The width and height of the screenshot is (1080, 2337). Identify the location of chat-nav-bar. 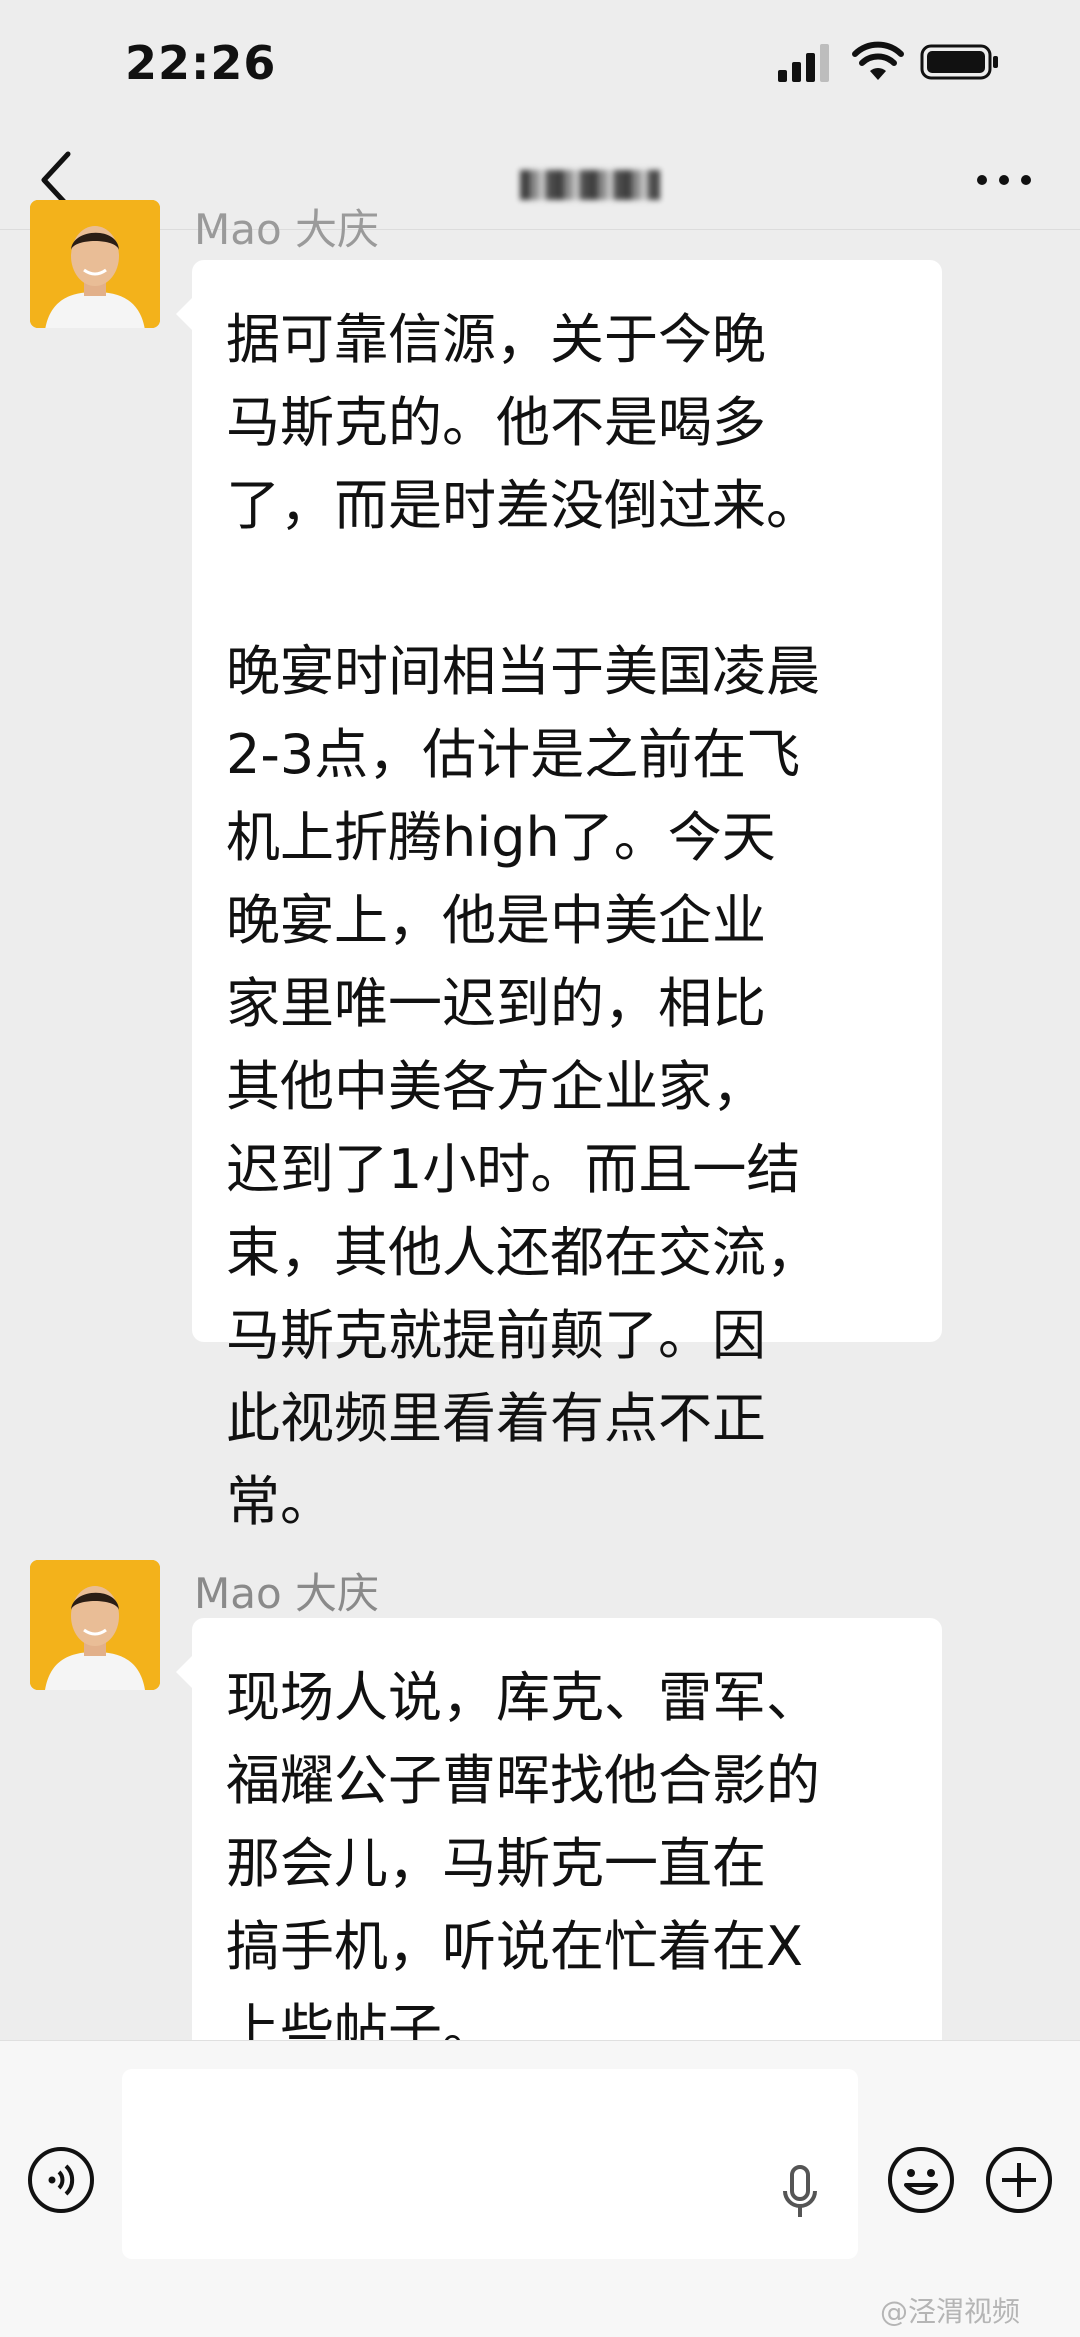
(540, 180).